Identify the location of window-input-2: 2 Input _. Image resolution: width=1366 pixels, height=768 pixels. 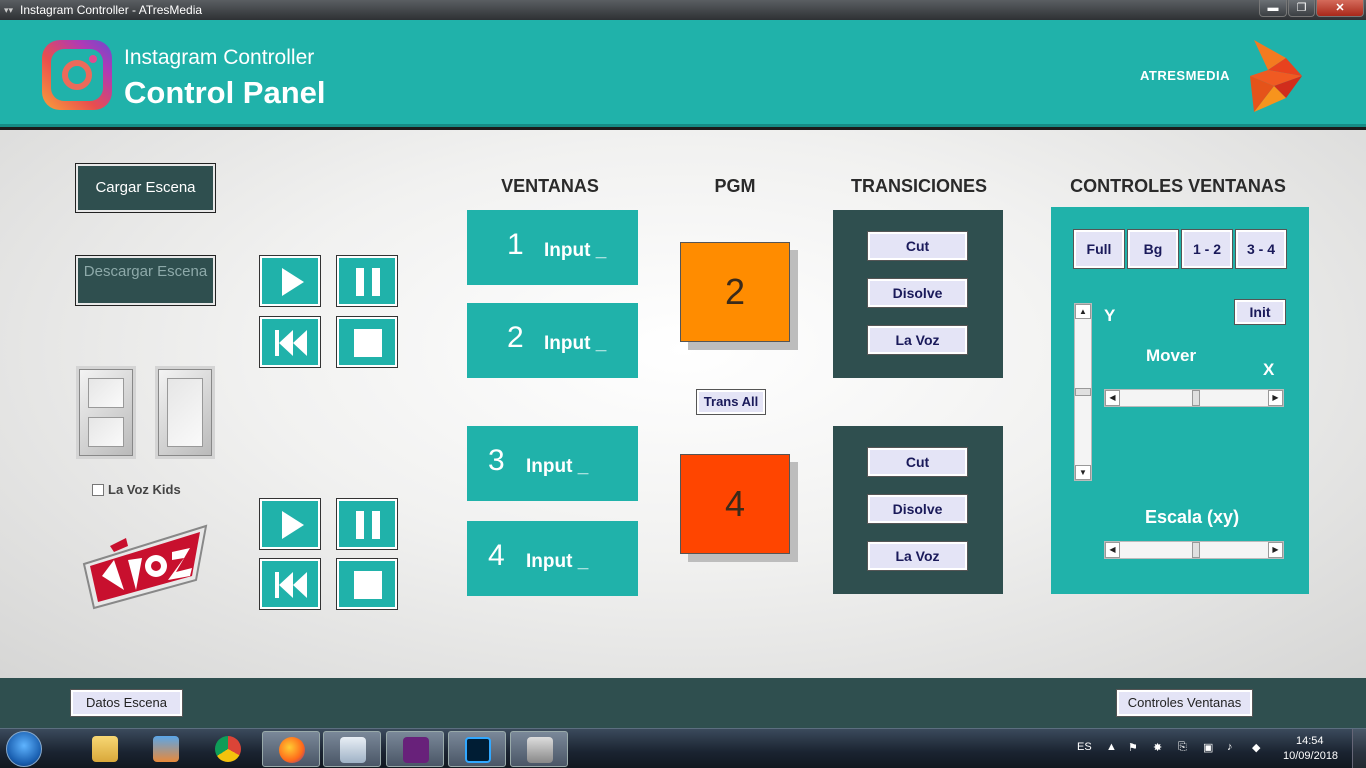
(552, 340).